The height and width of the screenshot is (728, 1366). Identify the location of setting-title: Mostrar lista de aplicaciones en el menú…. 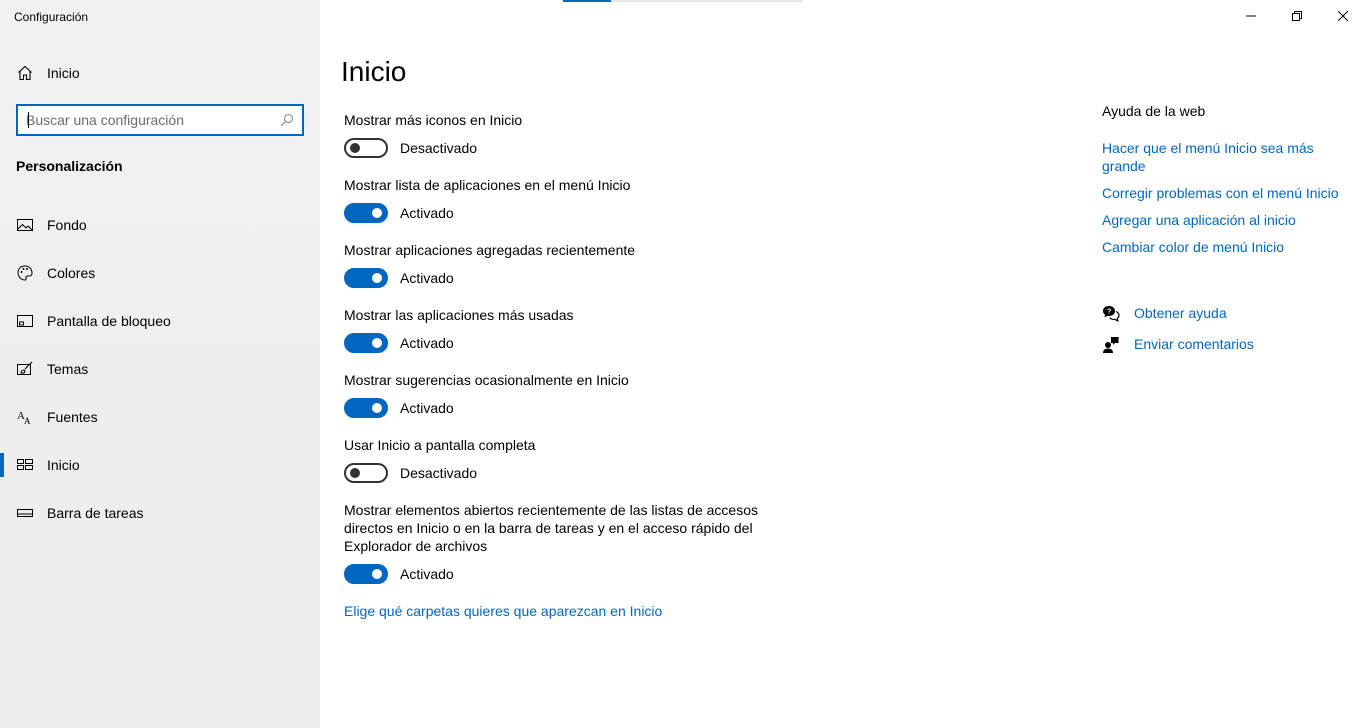
(487, 185).